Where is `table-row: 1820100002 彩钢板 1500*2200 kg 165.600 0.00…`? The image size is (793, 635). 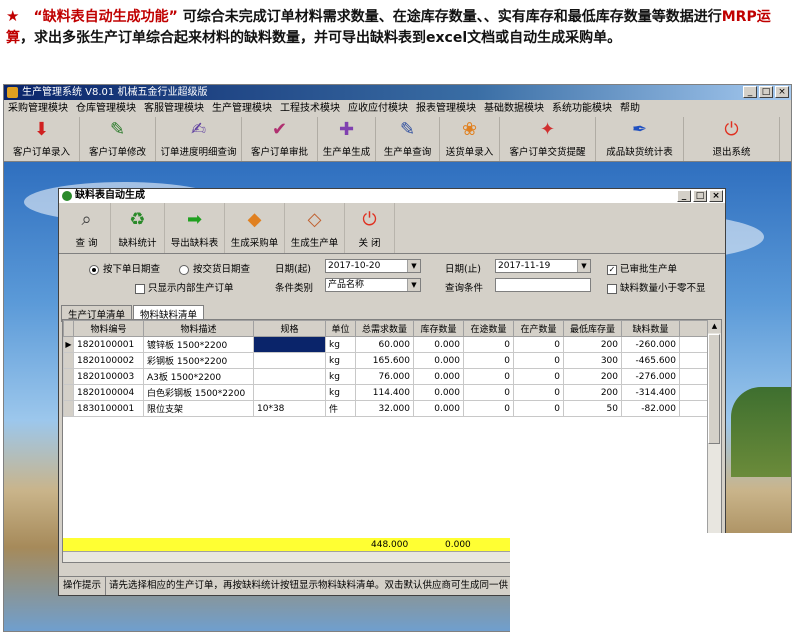 table-row: 1820100002 彩钢板 1500*2200 kg 165.600 0.00… is located at coordinates (386, 360).